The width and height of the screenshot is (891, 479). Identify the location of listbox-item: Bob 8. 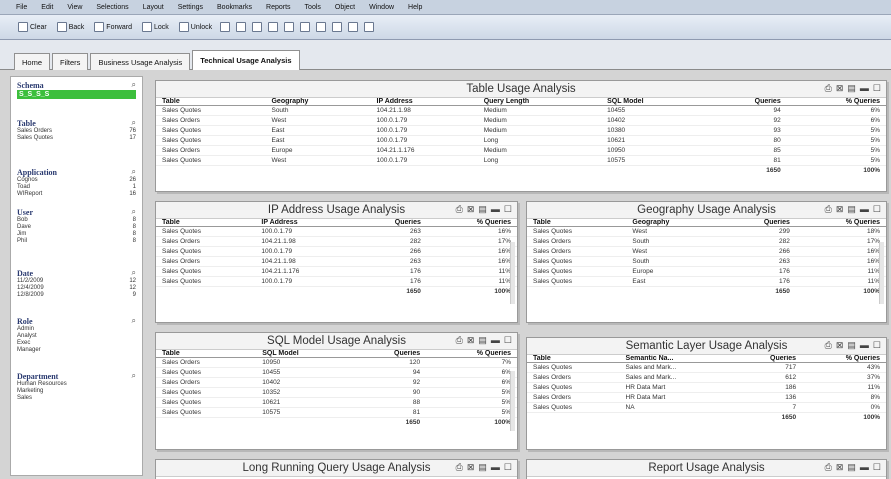
(76, 220).